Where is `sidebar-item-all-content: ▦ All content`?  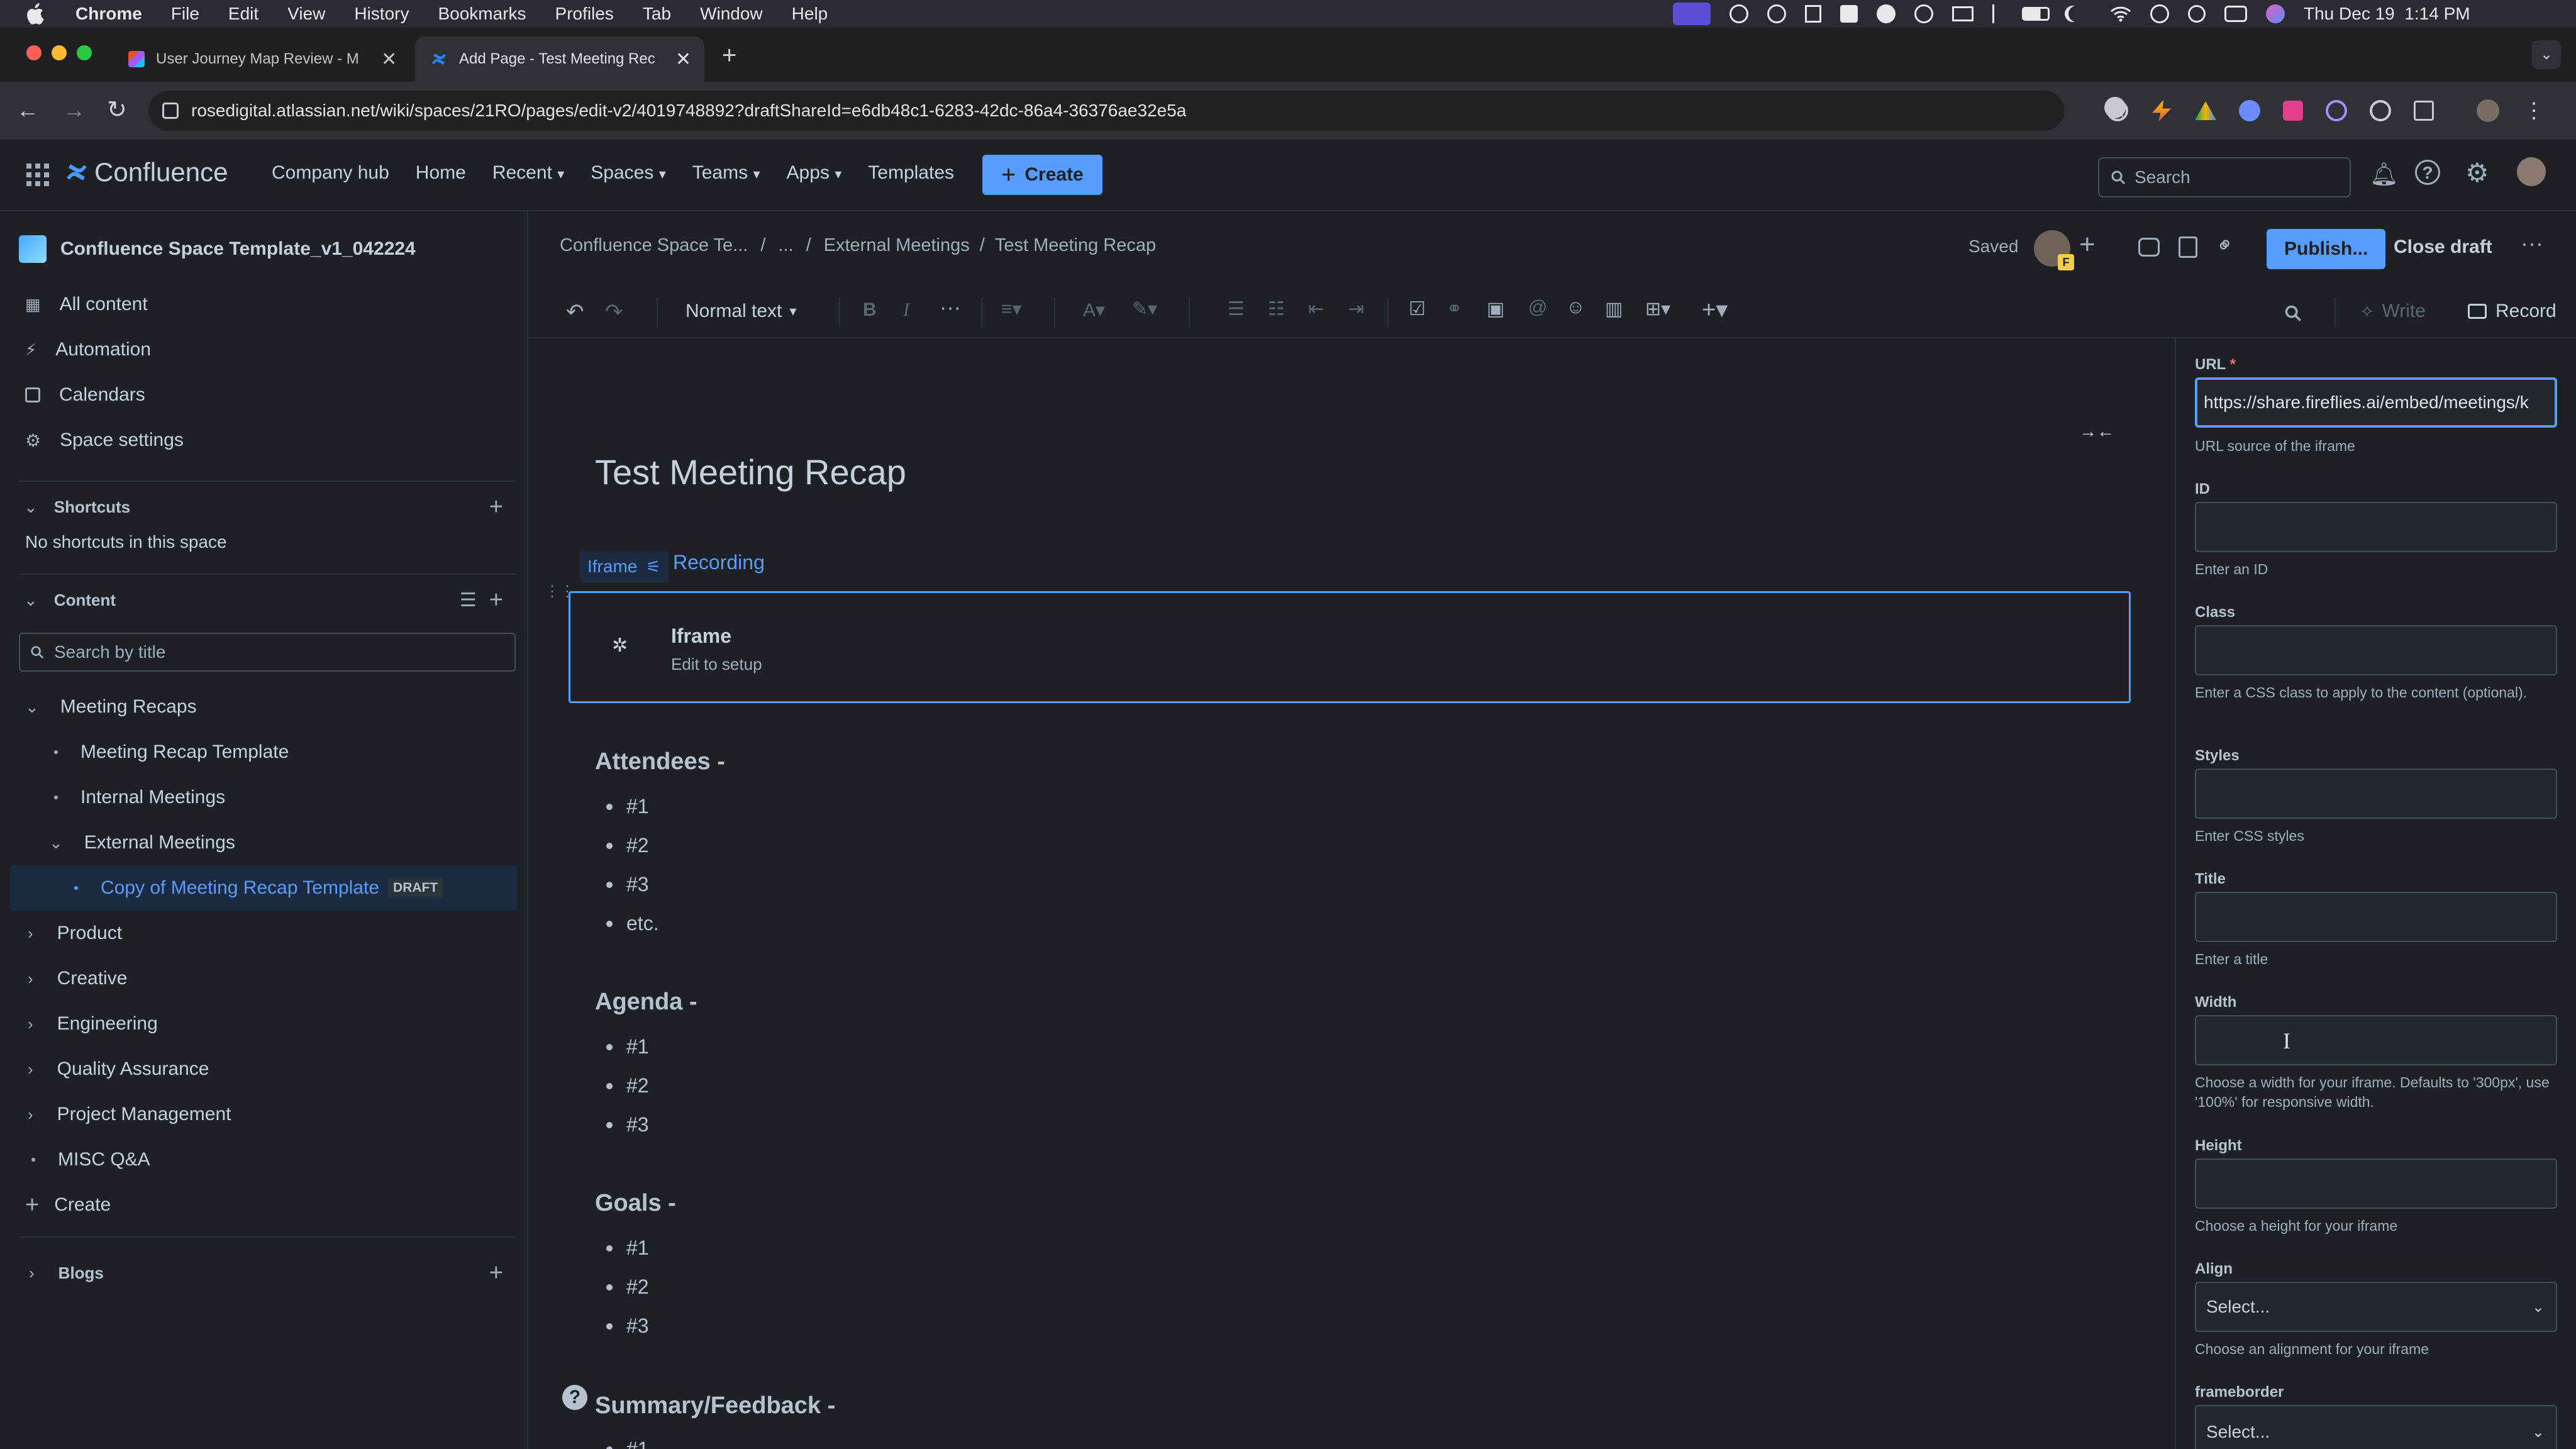 sidebar-item-all-content: ▦ All content is located at coordinates (263, 304).